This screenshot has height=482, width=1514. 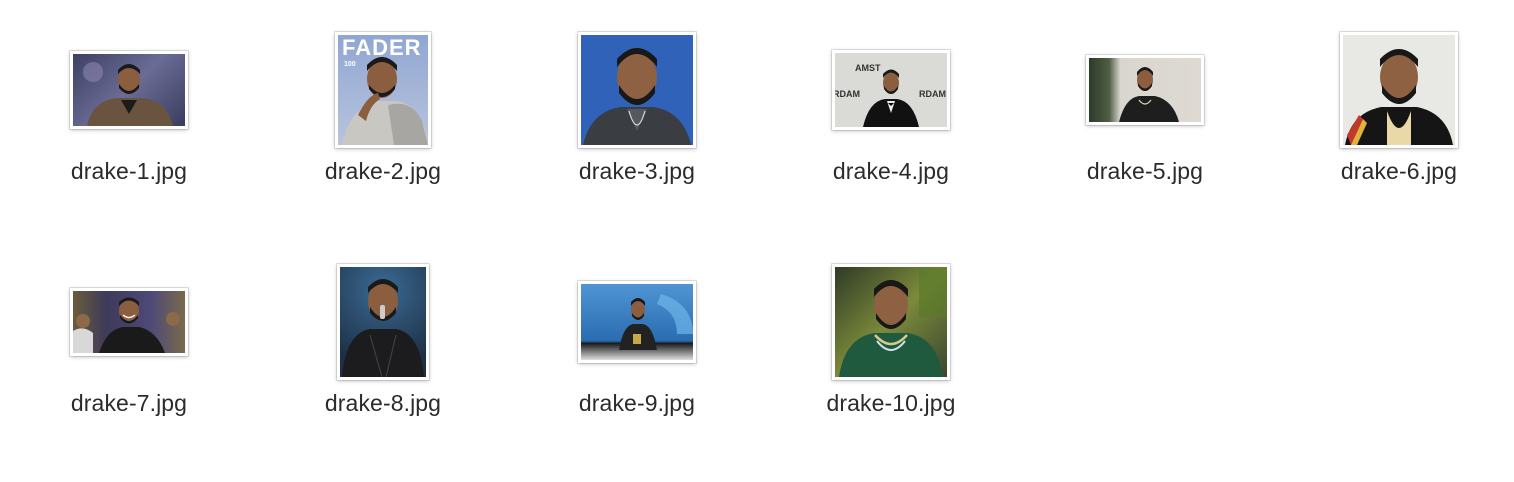 I want to click on file-name: drake-4.jpg, so click(x=891, y=171).